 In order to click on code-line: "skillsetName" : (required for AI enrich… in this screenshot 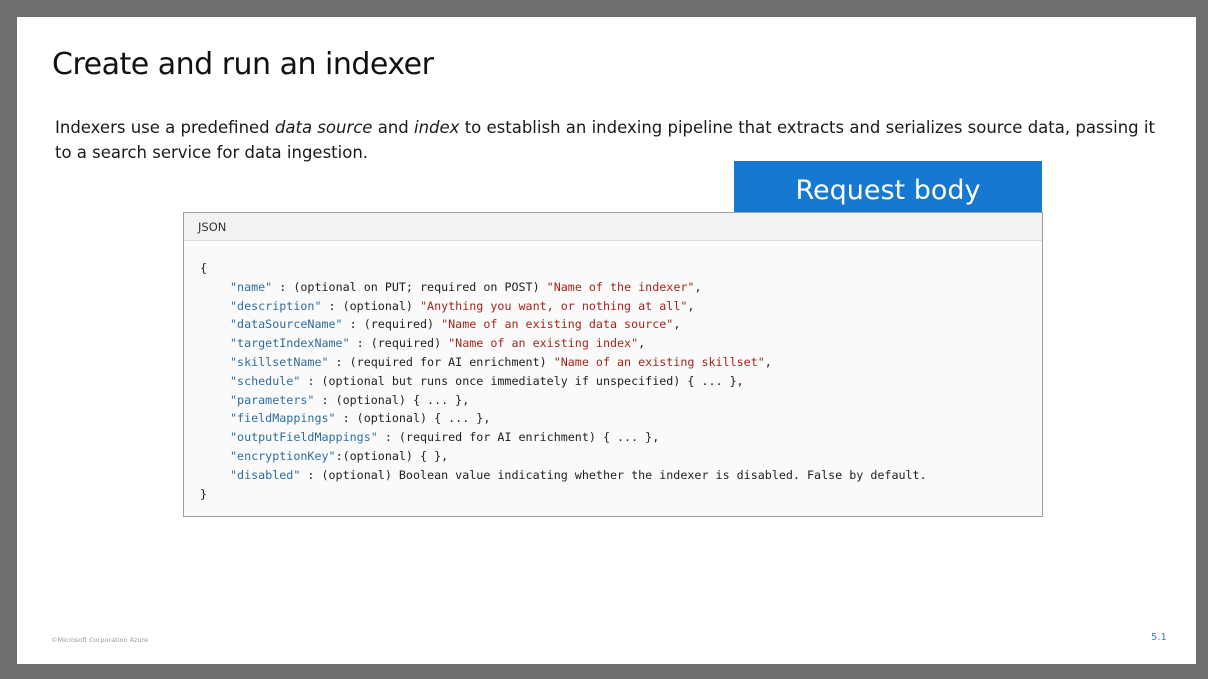, I will do `click(621, 362)`.